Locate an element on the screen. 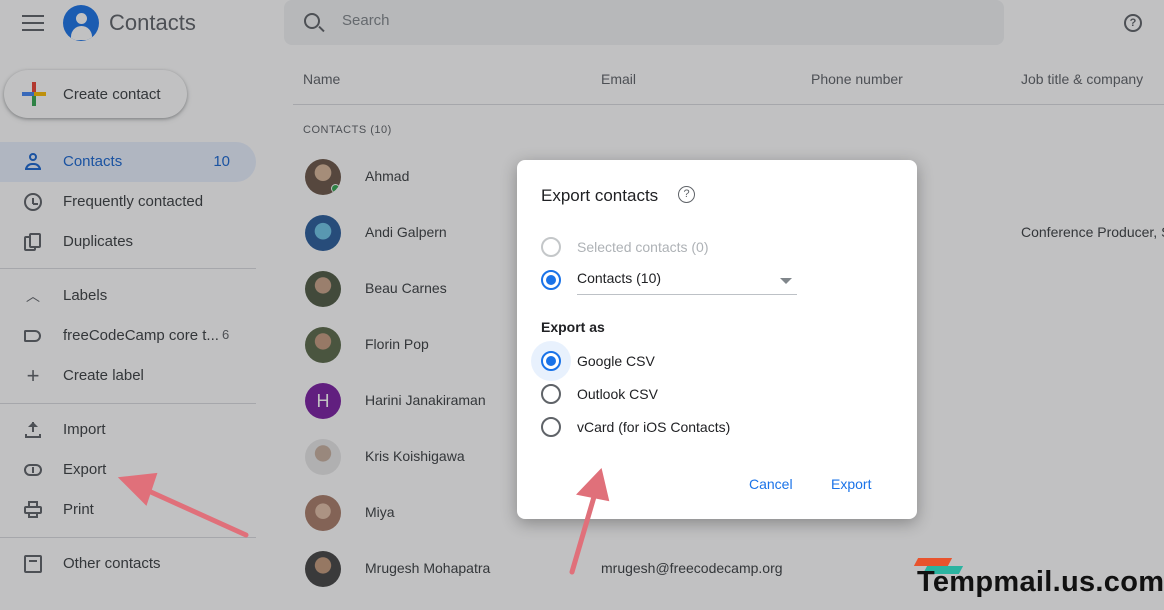 The width and height of the screenshot is (1164, 610). help-icon: ? is located at coordinates (686, 194).